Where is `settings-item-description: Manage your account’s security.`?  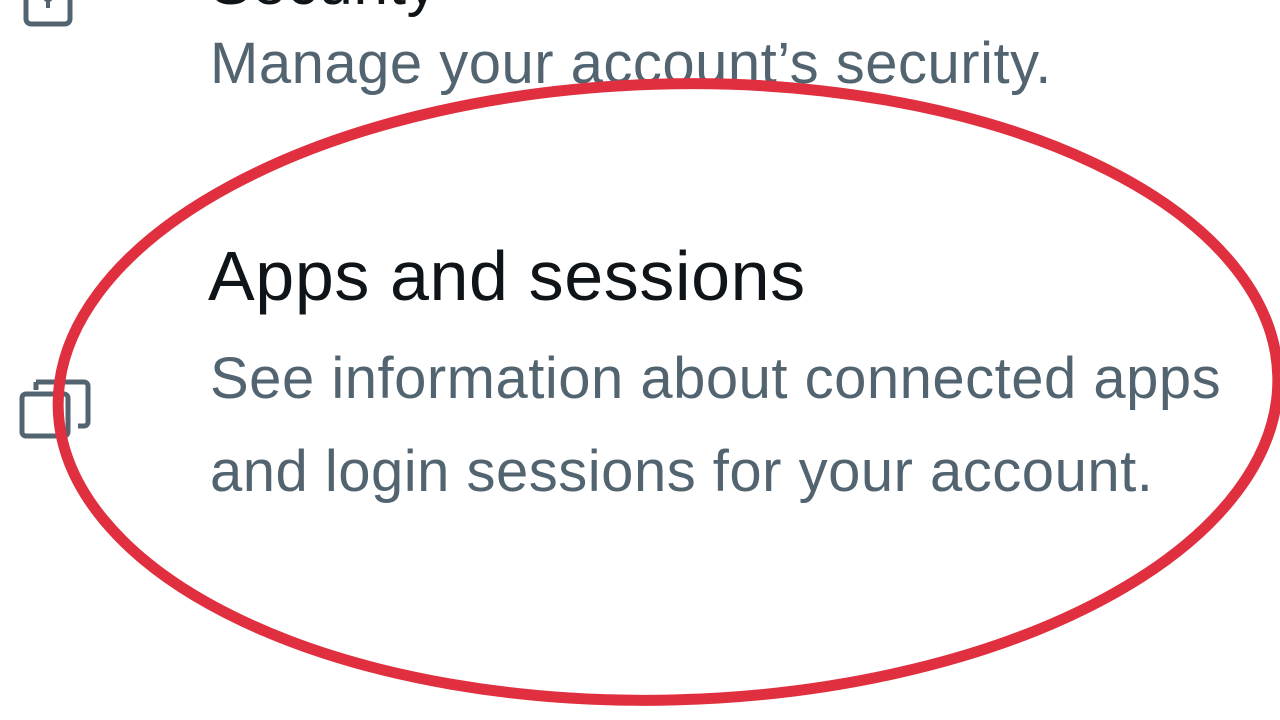
settings-item-description: Manage your account’s security. is located at coordinates (631, 63).